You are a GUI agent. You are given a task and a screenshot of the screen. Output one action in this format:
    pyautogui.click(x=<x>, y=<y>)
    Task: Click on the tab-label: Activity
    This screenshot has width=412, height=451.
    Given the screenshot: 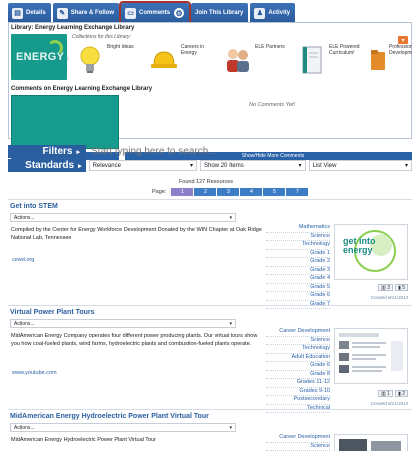 What is the action you would take?
    pyautogui.click(x=279, y=13)
    